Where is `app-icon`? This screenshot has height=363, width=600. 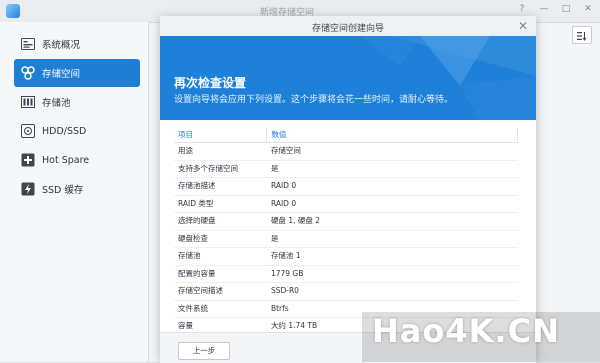
app-icon is located at coordinates (13, 11).